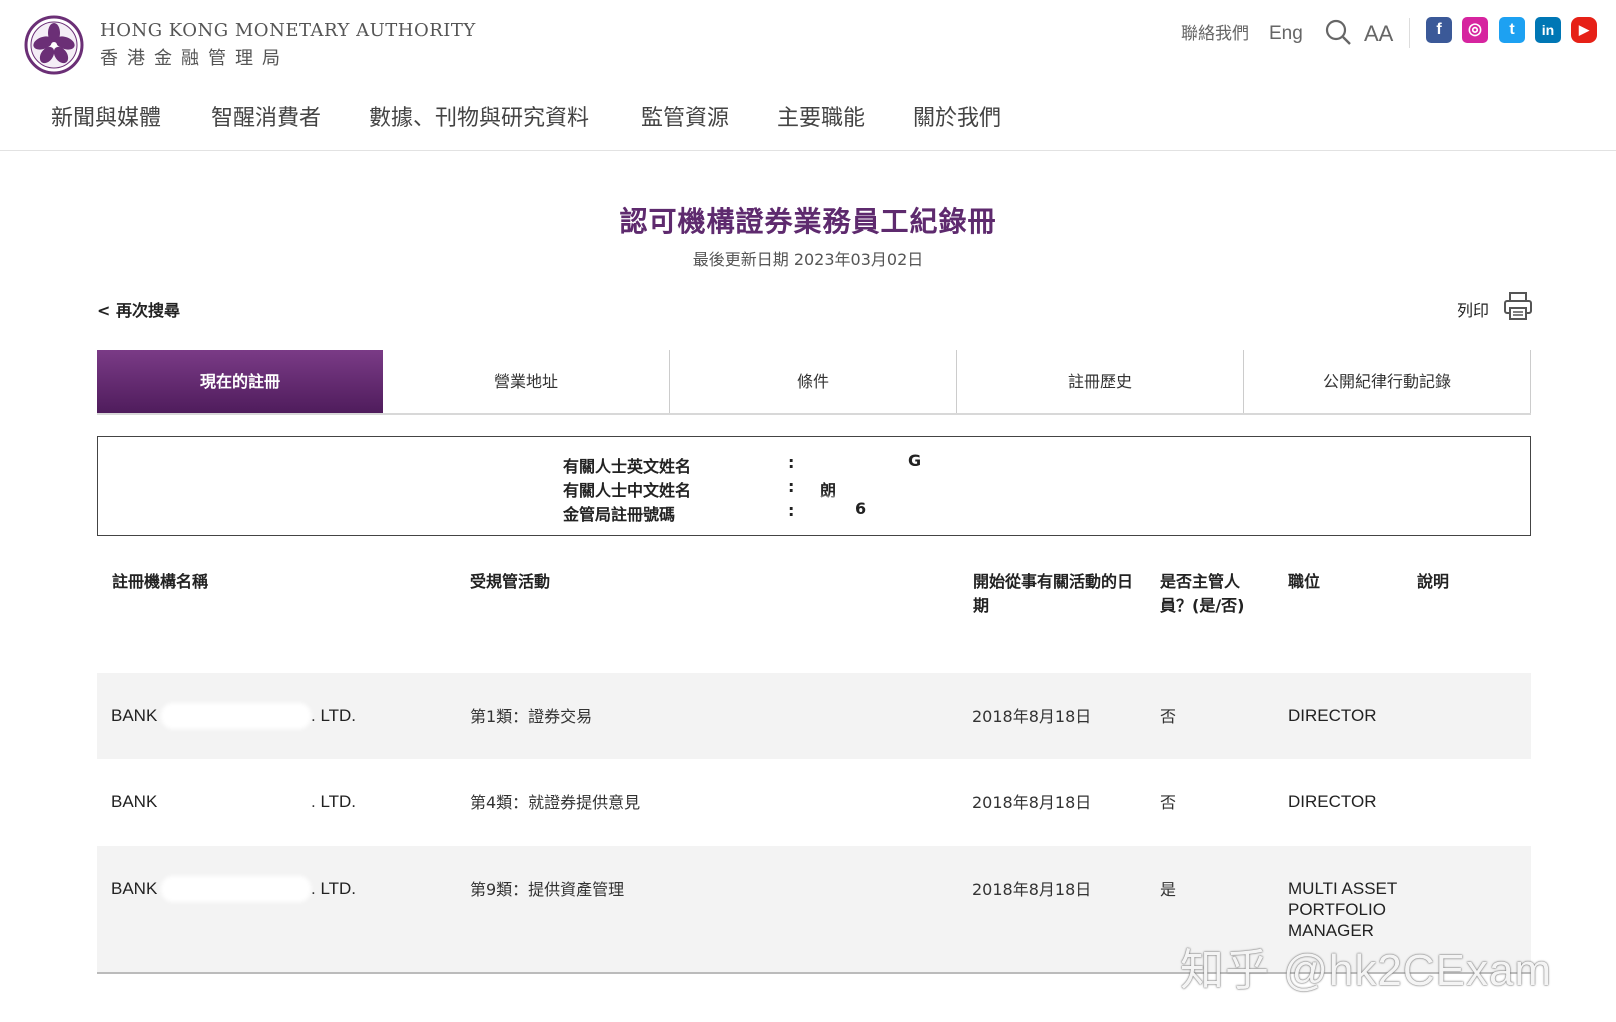 Image resolution: width=1616 pixels, height=1022 pixels. I want to click on instagram-icon: ◎, so click(1475, 30).